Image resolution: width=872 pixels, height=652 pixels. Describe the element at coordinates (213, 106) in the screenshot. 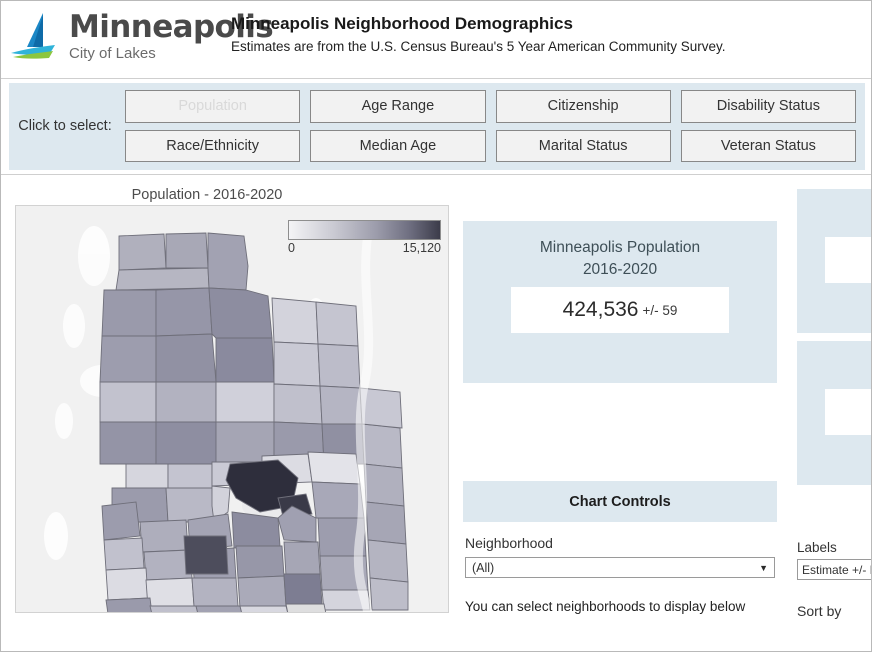

I see `category-button-population: Population` at that location.